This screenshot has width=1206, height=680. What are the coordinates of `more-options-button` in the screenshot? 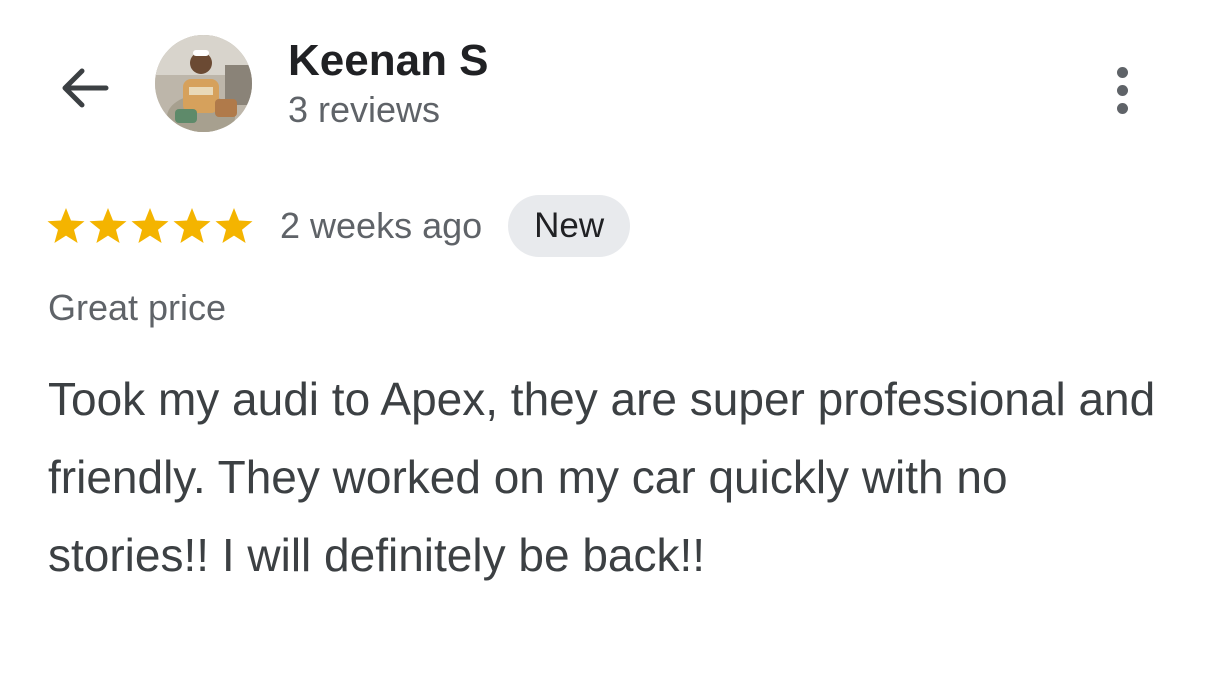 It's located at (1122, 90).